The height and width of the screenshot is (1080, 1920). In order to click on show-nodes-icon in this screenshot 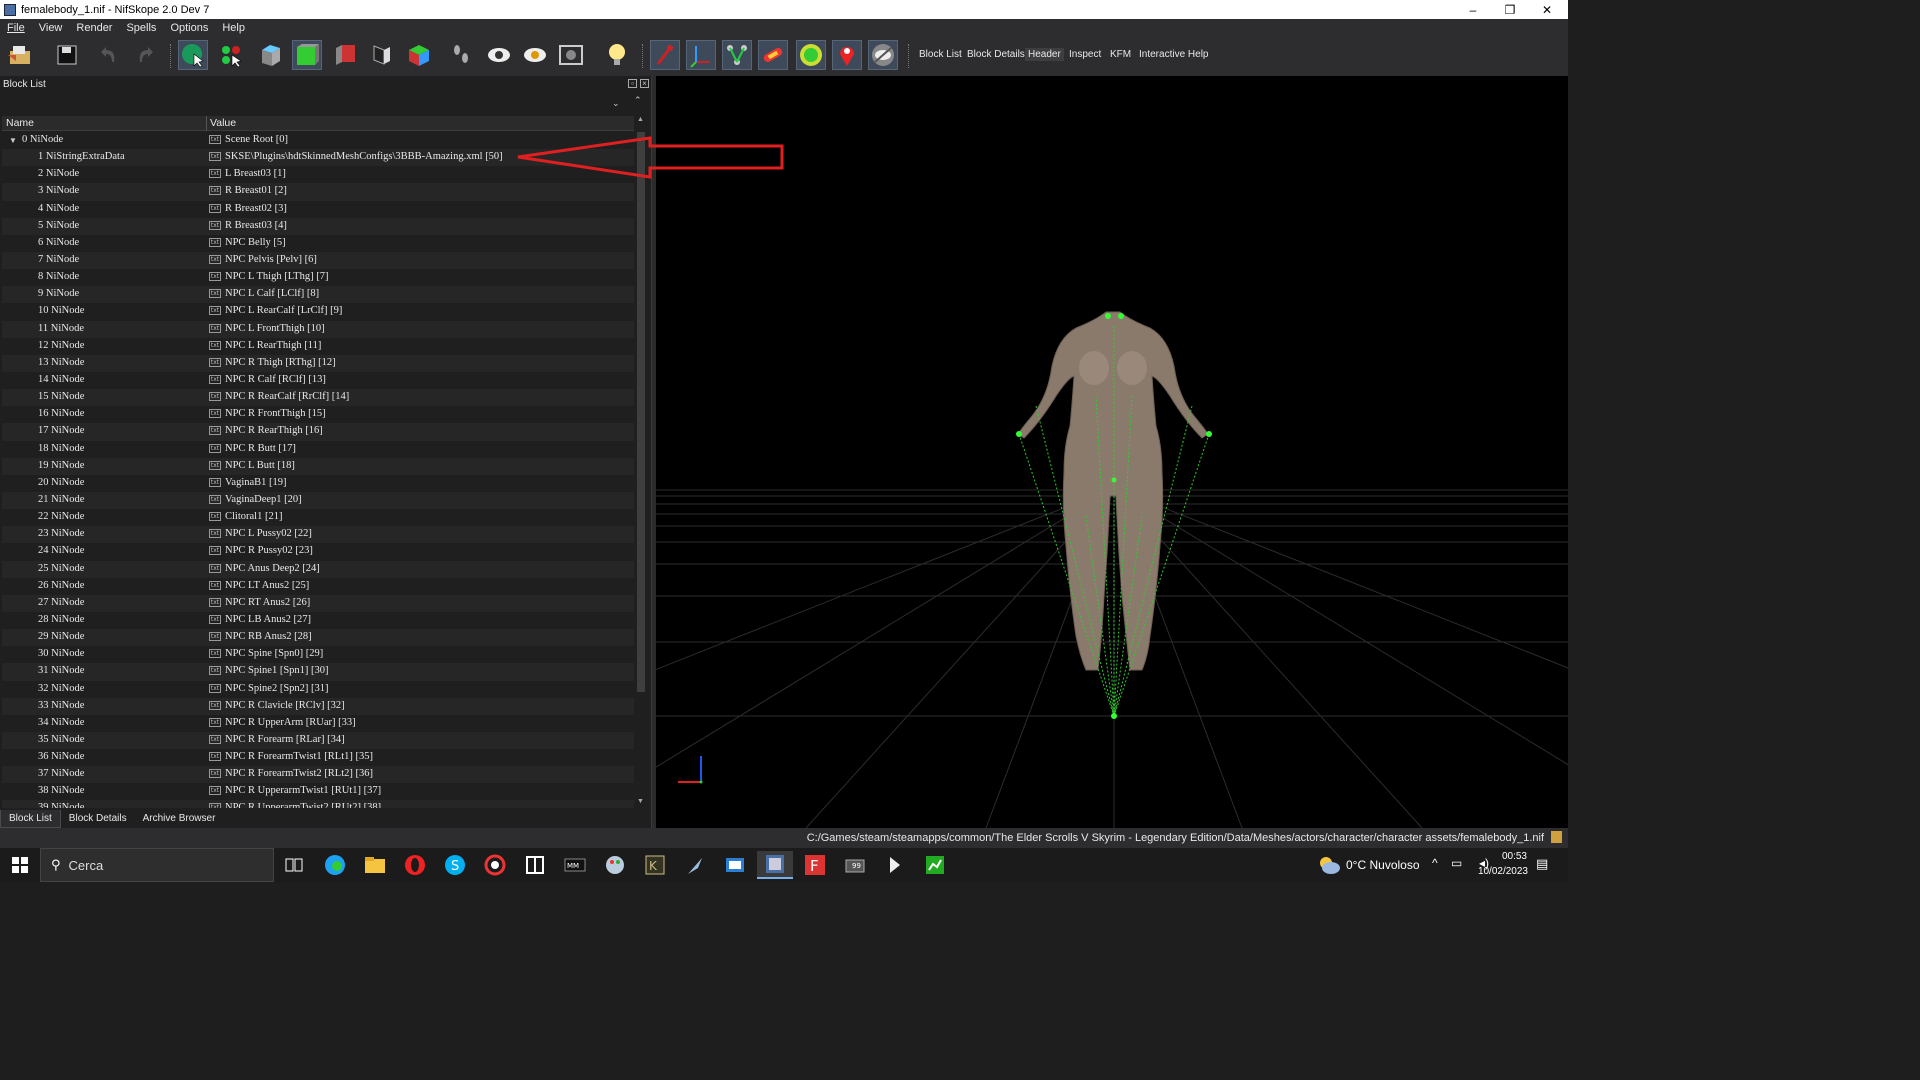, I will do `click(535, 55)`.